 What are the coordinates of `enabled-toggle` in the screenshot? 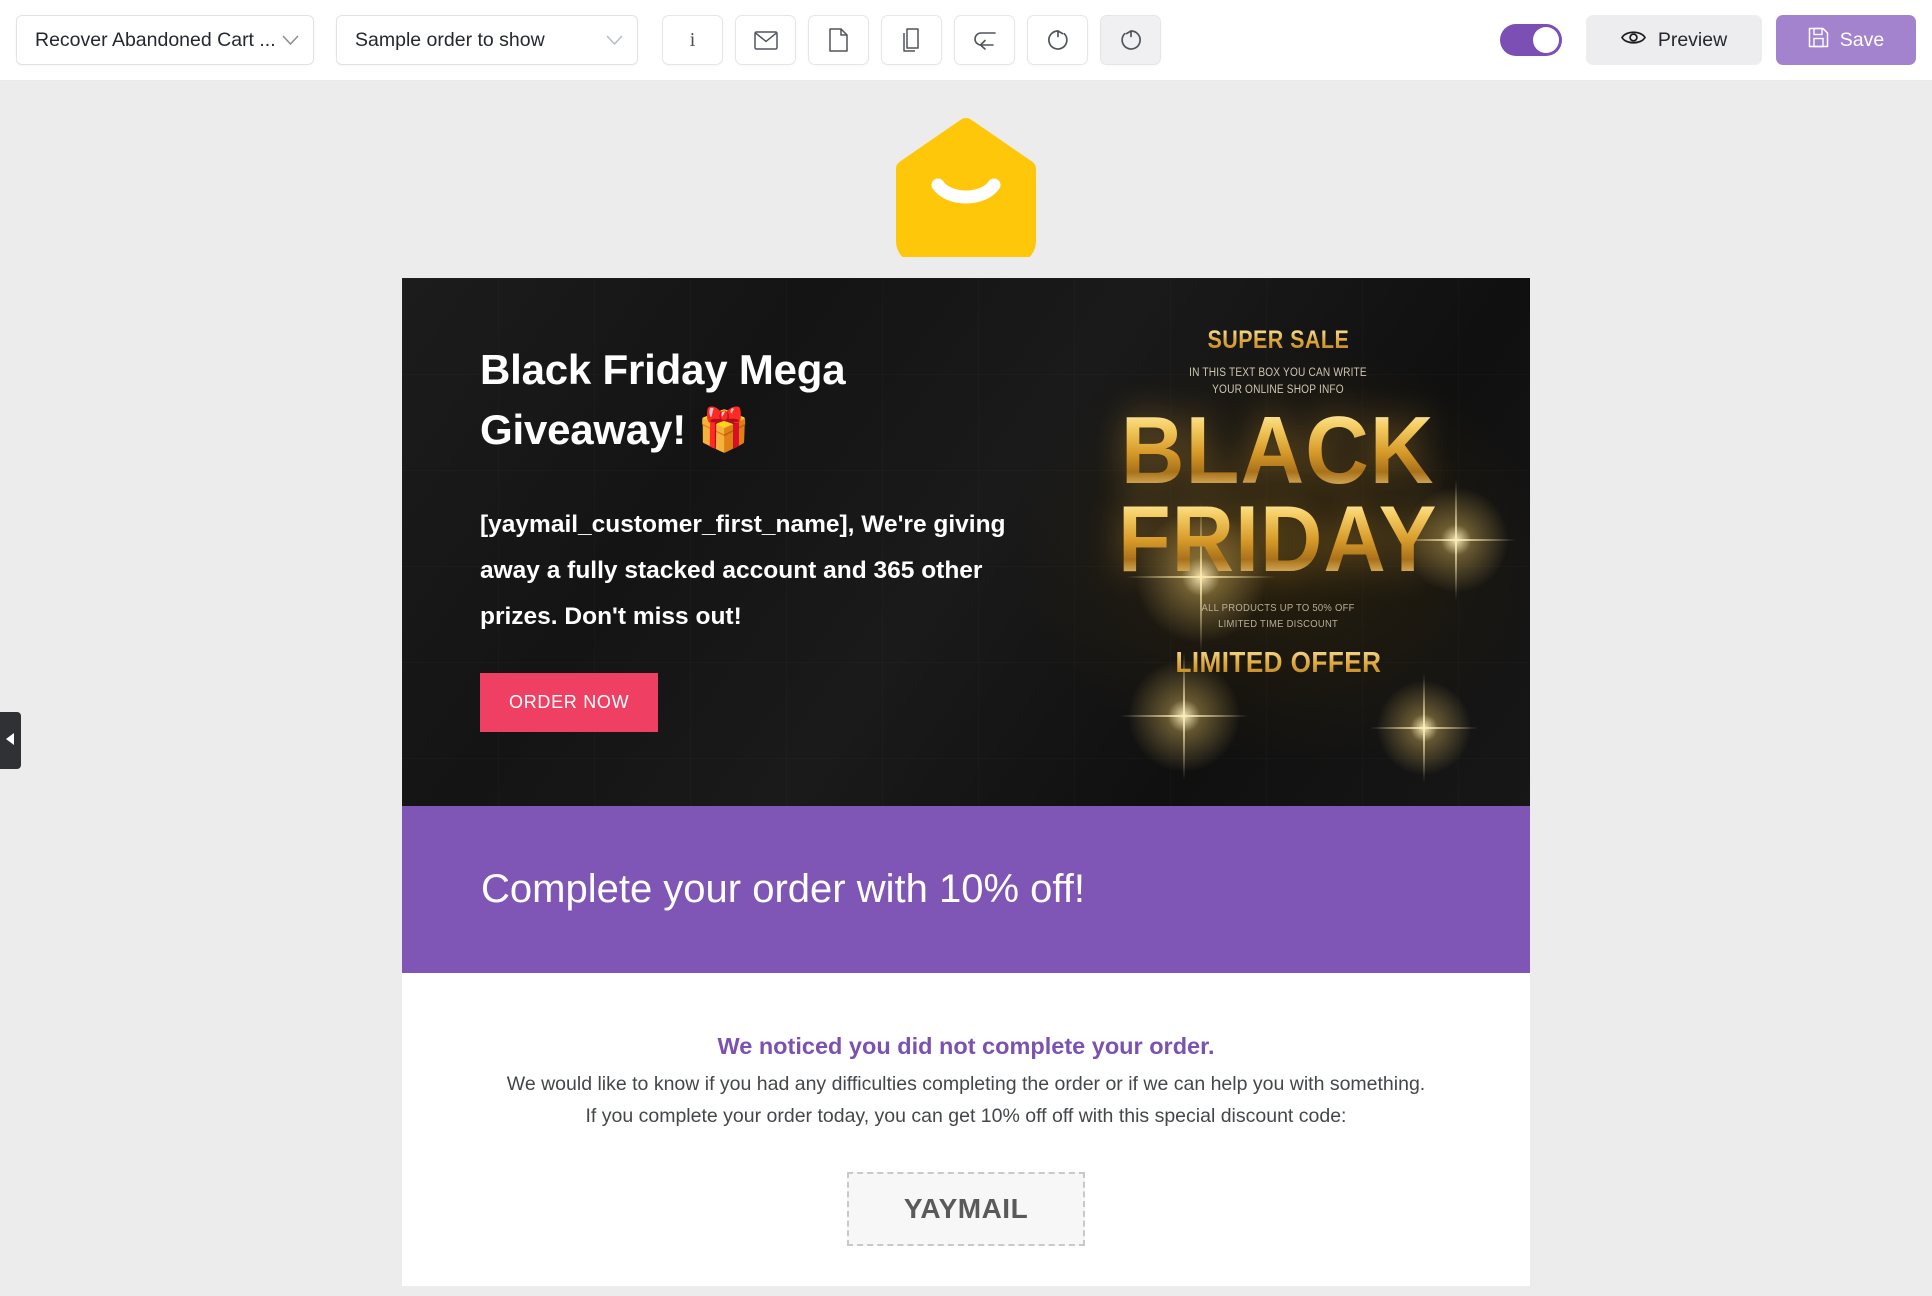 It's located at (1531, 40).